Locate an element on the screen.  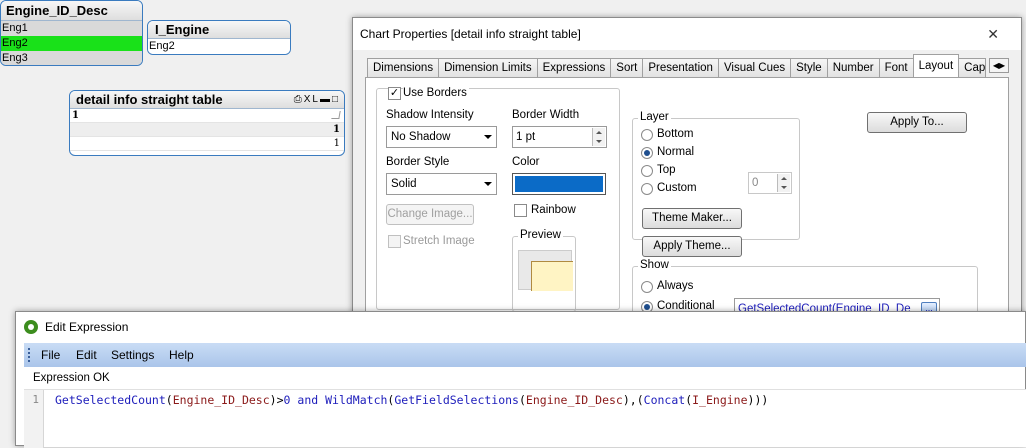
list-item: Eng1 is located at coordinates (71, 28).